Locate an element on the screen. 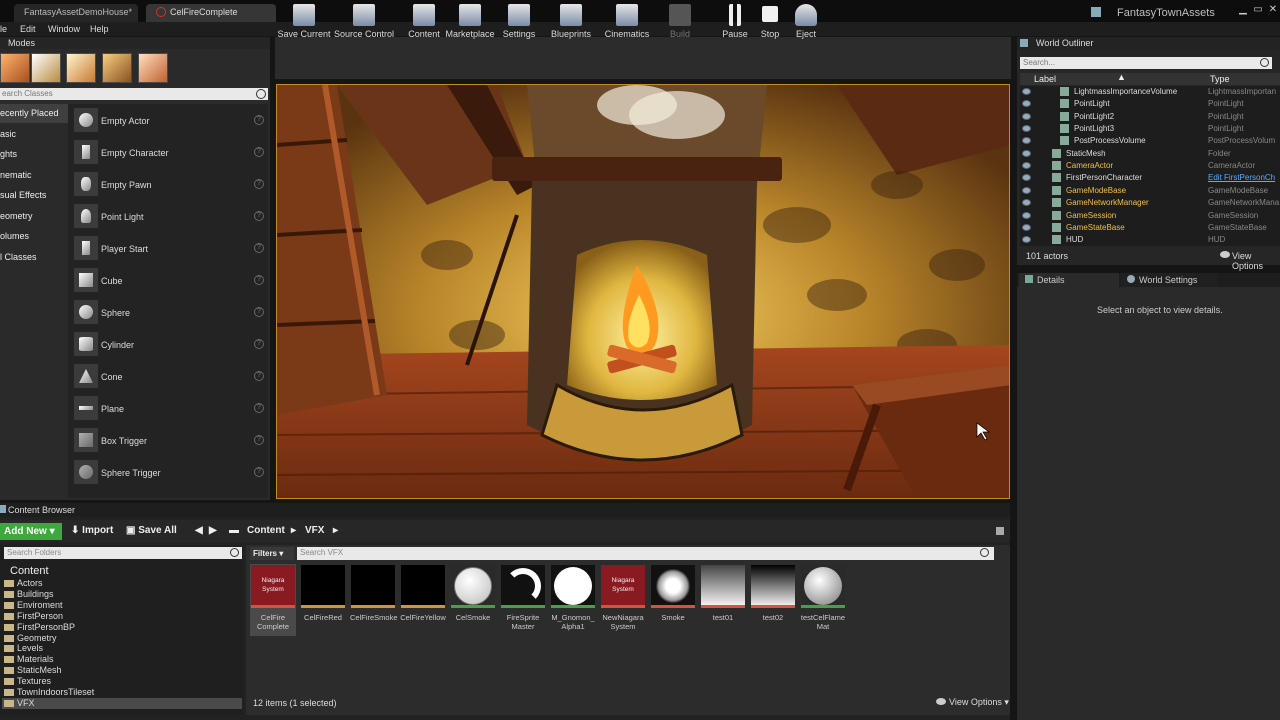 The image size is (1280, 720). asset-tab: CelFireComplete is located at coordinates (211, 13).